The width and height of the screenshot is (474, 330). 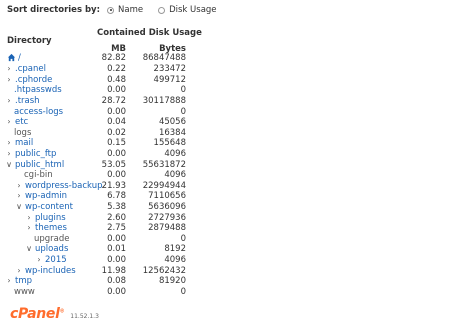 What do you see at coordinates (100, 133) in the screenshot?
I see `dir-row: logs 0.02 16384` at bounding box center [100, 133].